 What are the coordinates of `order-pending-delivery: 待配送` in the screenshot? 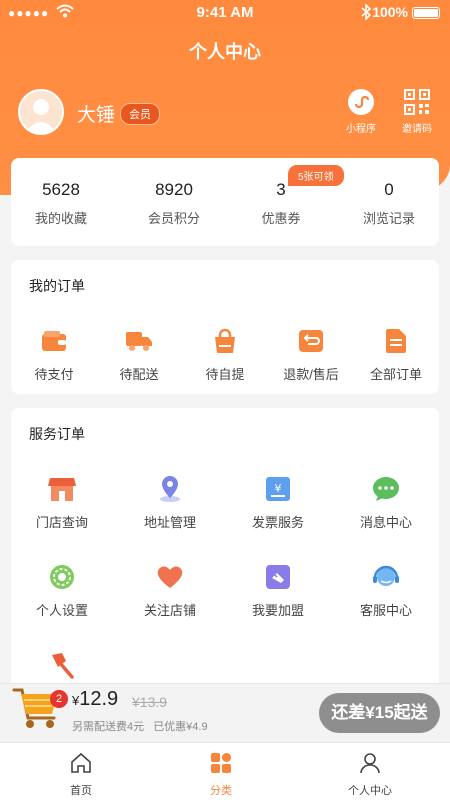 It's located at (139, 354).